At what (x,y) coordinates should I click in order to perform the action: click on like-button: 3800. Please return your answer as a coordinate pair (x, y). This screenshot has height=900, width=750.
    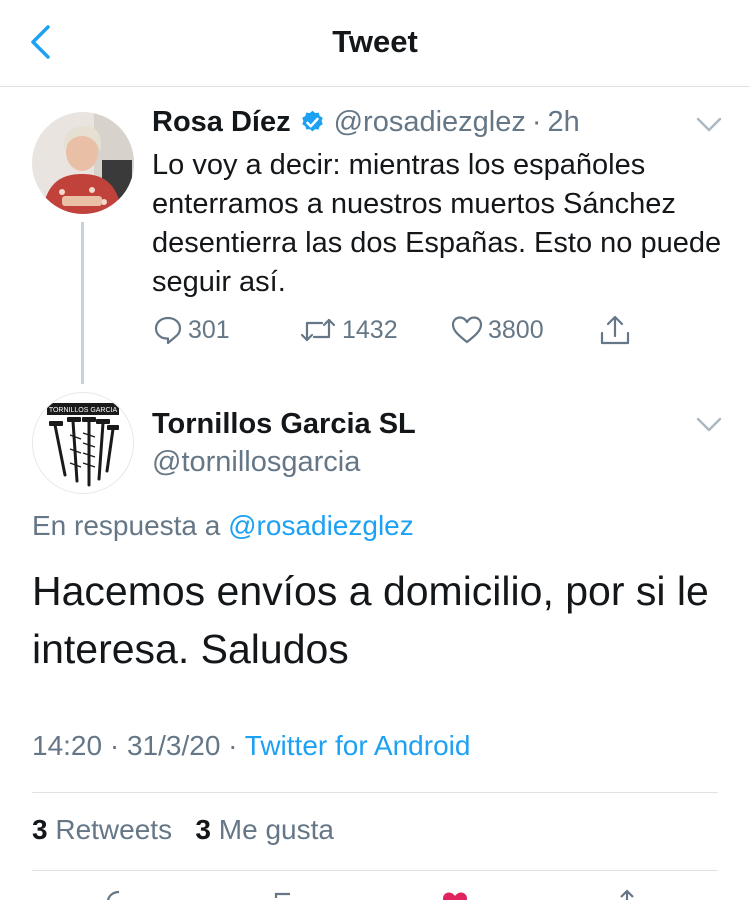
    Looking at the image, I should click on (497, 330).